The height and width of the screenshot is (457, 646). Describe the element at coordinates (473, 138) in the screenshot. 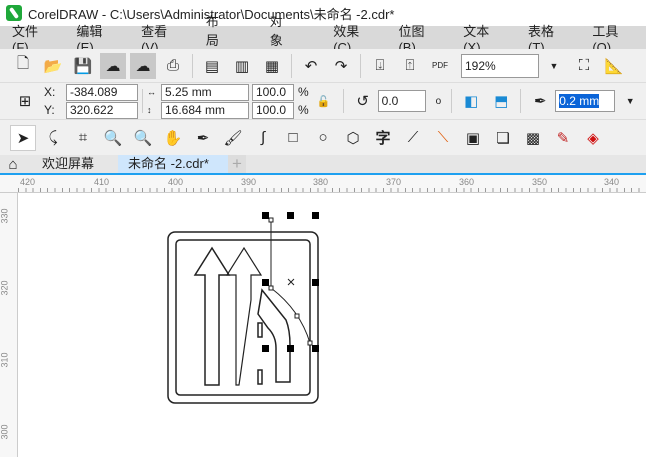

I see `contour-tool-icon: ▣` at that location.